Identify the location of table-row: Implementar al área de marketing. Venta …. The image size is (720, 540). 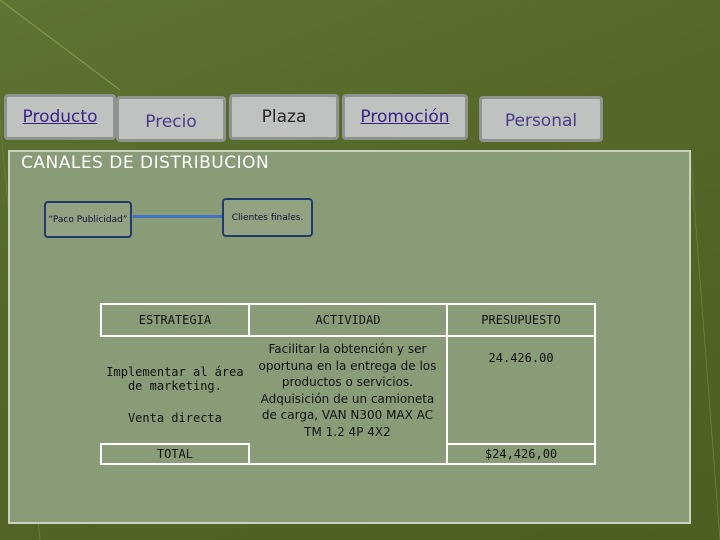
(348, 390).